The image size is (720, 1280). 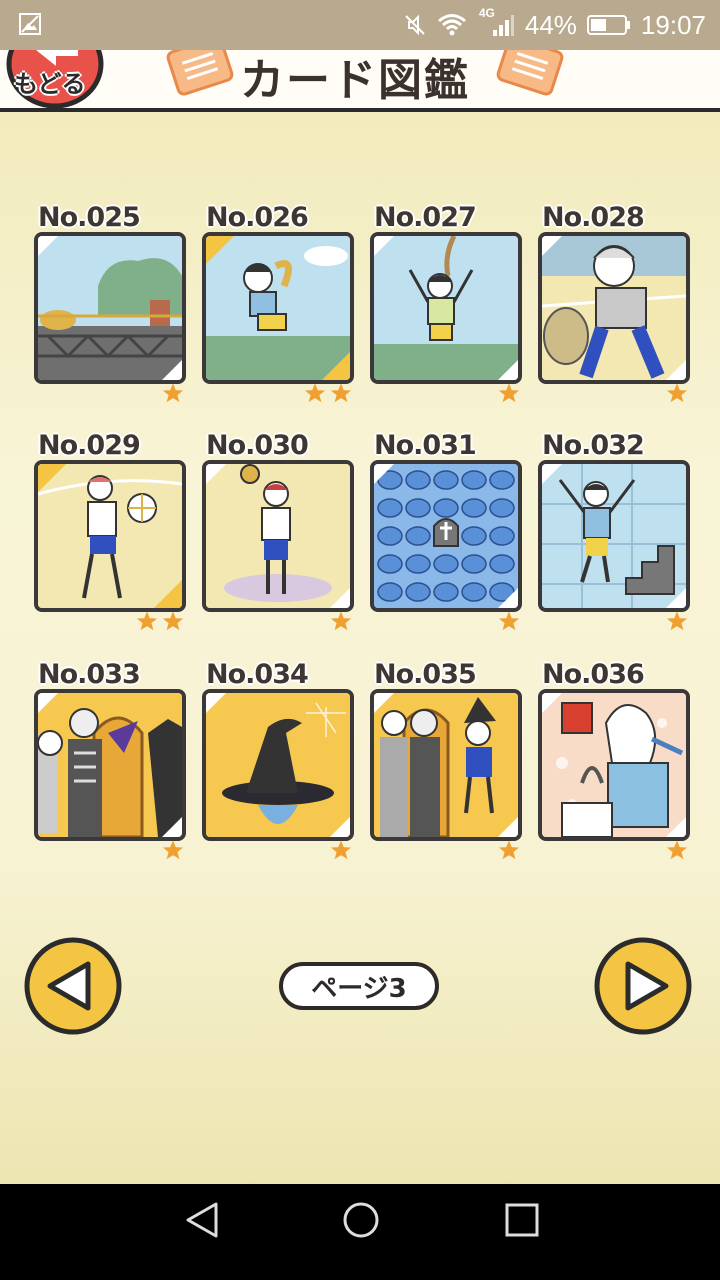 What do you see at coordinates (530, 73) in the screenshot?
I see `book-right-icon` at bounding box center [530, 73].